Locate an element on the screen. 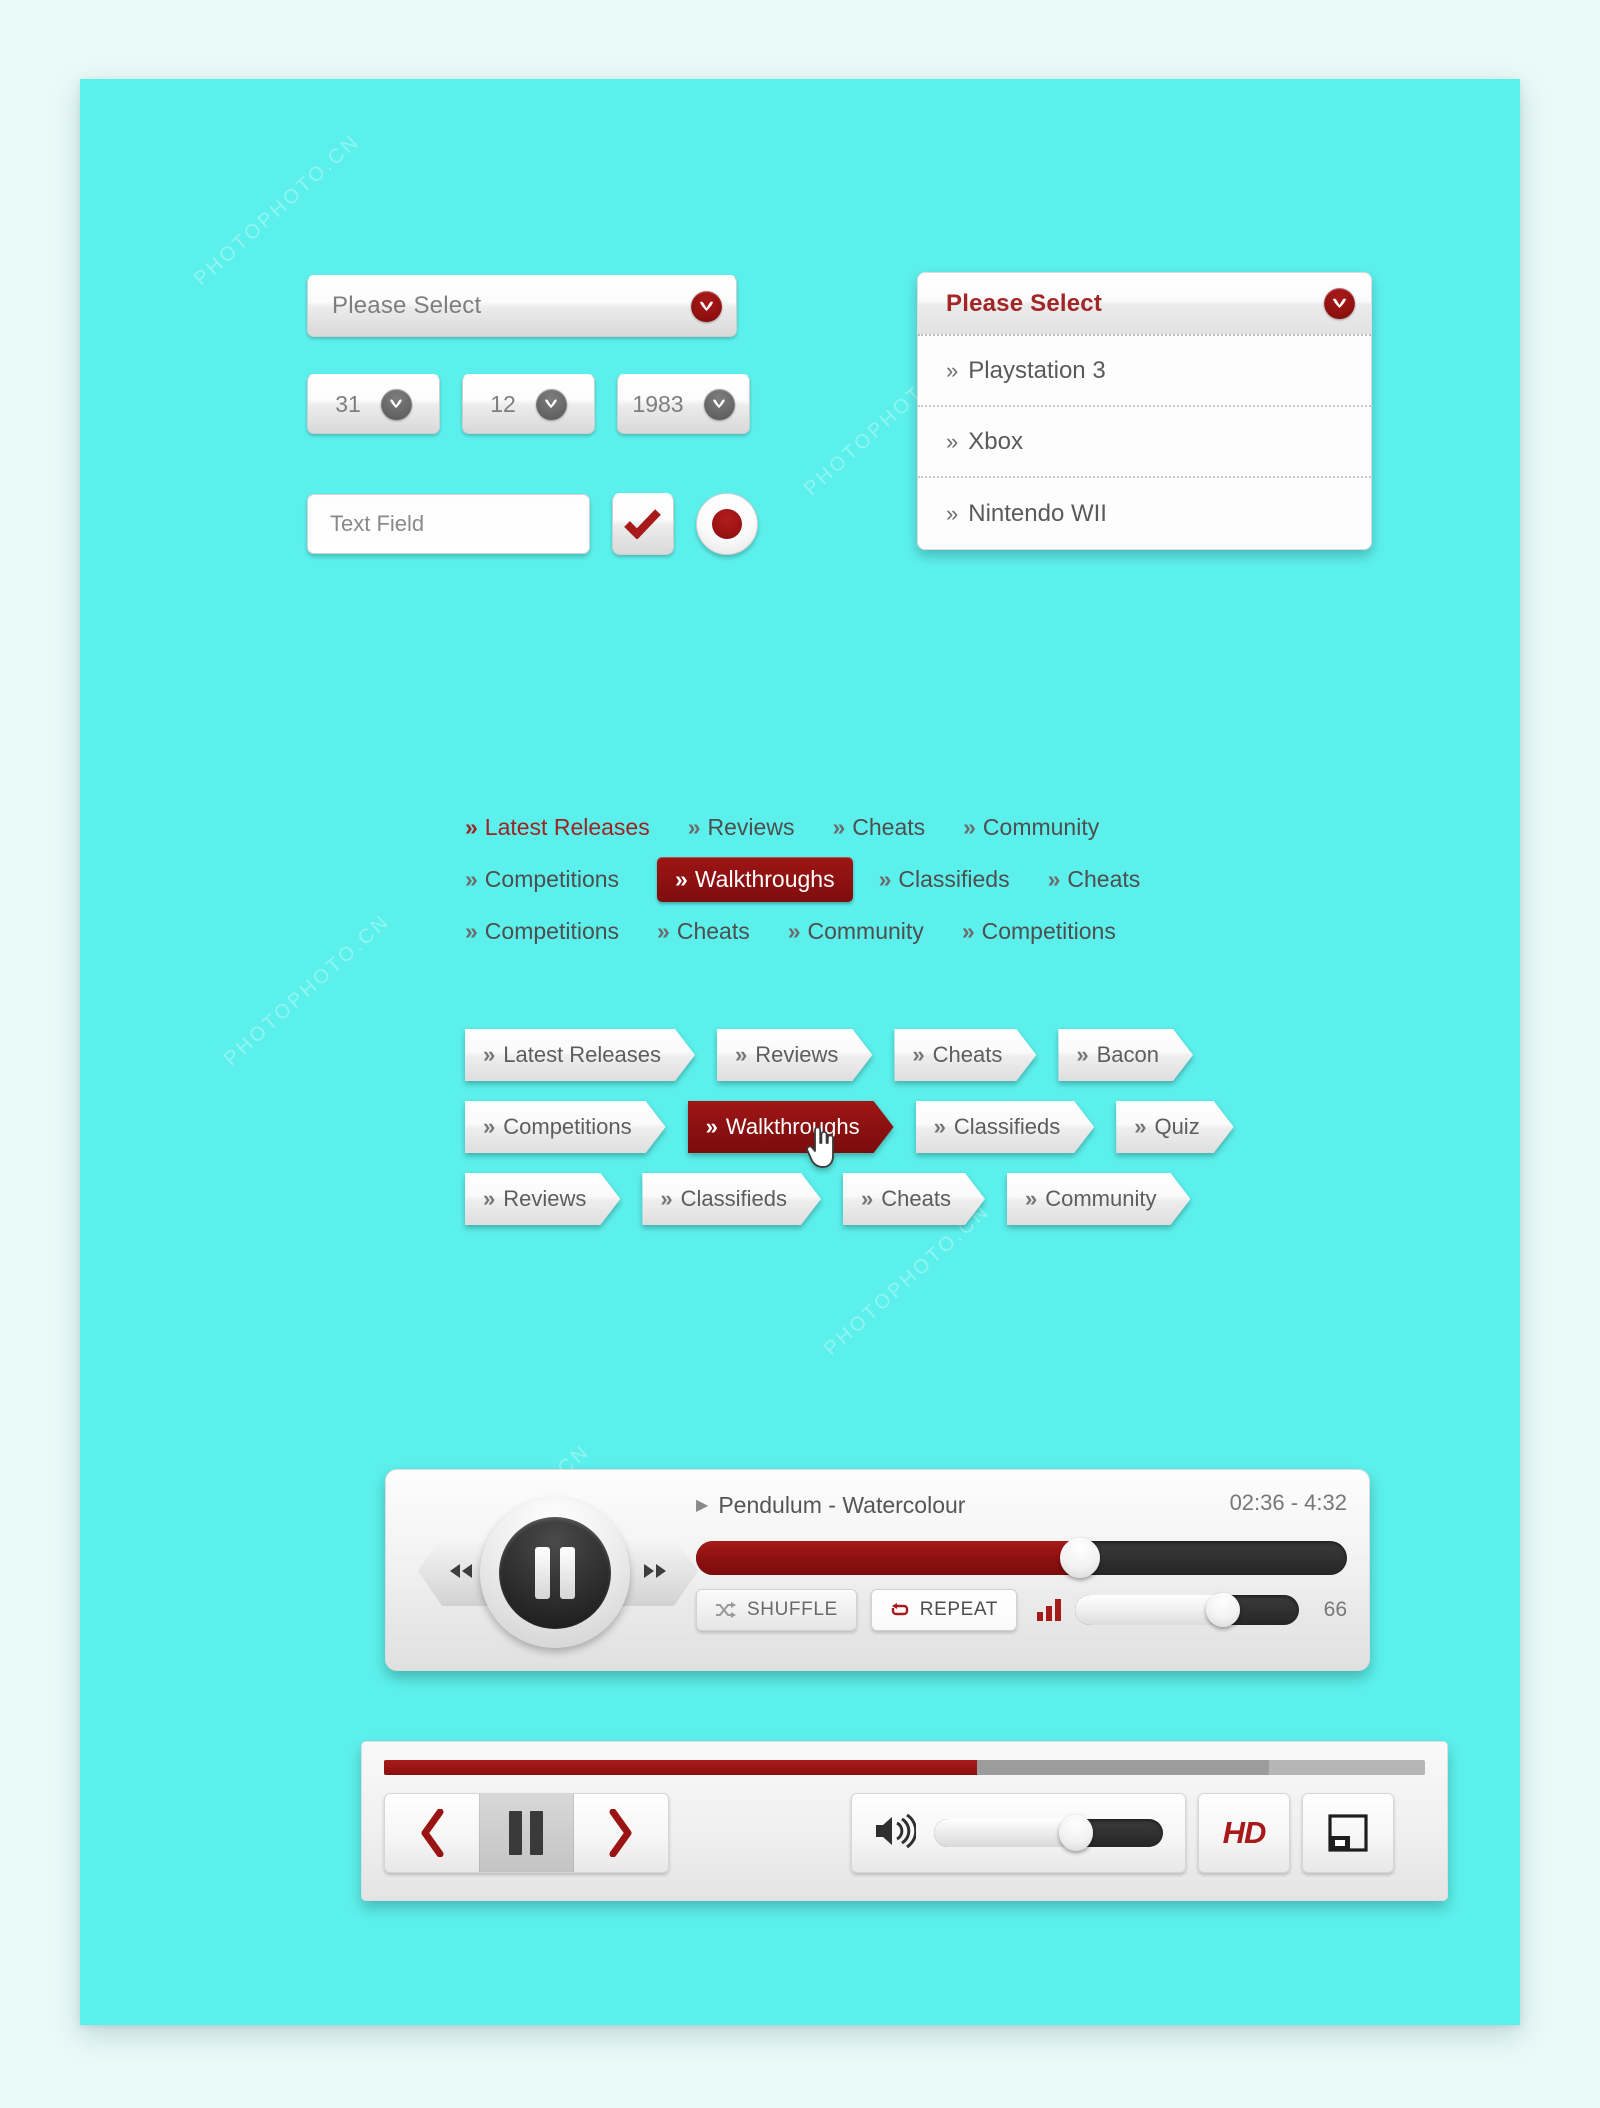 The width and height of the screenshot is (1600, 2108). text-link-label: Reviews is located at coordinates (751, 827).